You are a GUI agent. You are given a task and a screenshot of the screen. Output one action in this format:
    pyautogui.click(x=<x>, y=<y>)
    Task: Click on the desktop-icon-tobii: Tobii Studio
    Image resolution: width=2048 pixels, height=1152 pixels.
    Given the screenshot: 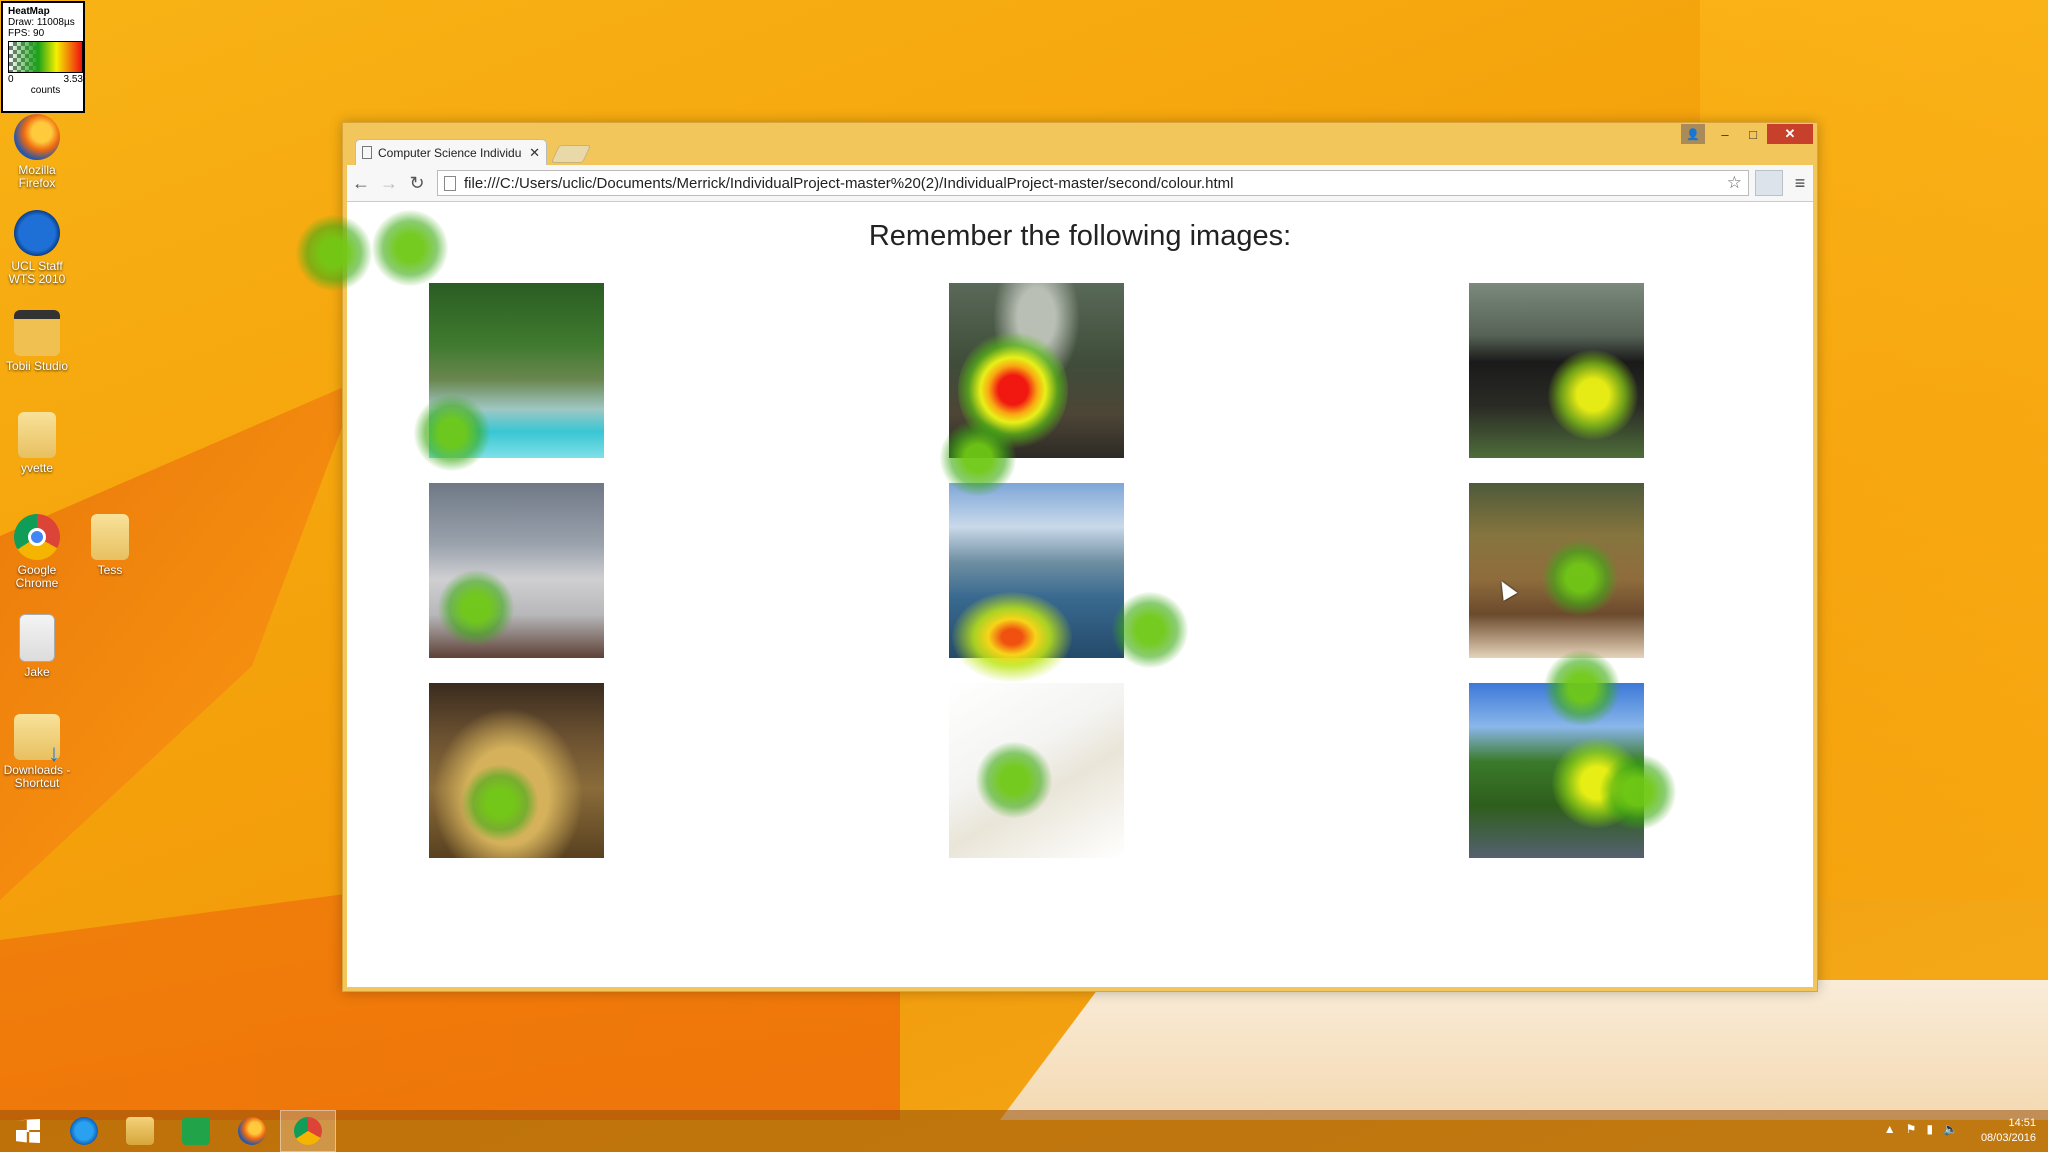 What is the action you would take?
    pyautogui.click(x=37, y=341)
    